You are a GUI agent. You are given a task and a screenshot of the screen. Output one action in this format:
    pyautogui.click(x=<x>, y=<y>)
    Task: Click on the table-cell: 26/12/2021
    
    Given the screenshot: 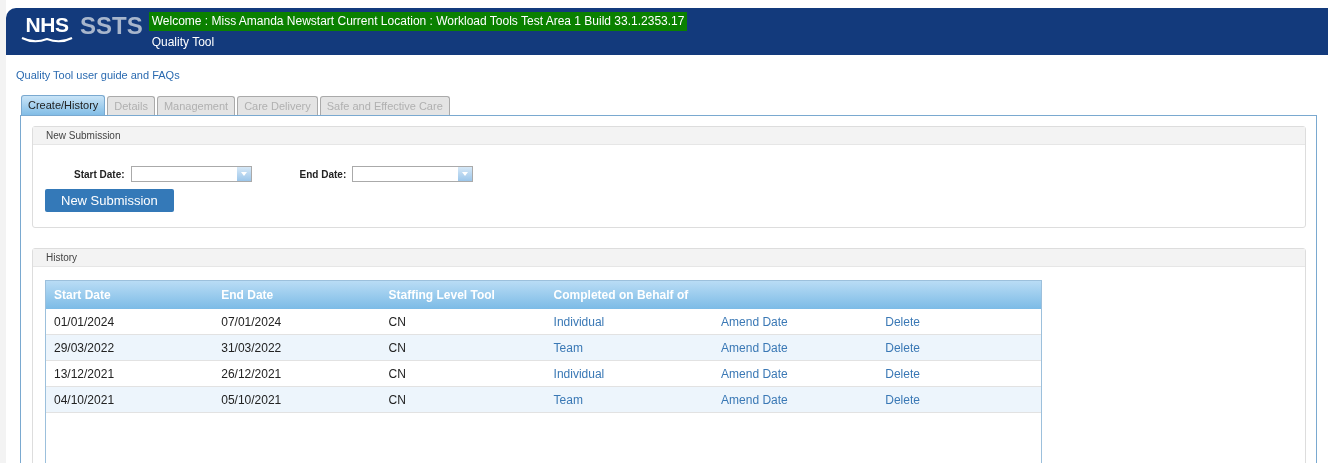 What is the action you would take?
    pyautogui.click(x=251, y=373)
    